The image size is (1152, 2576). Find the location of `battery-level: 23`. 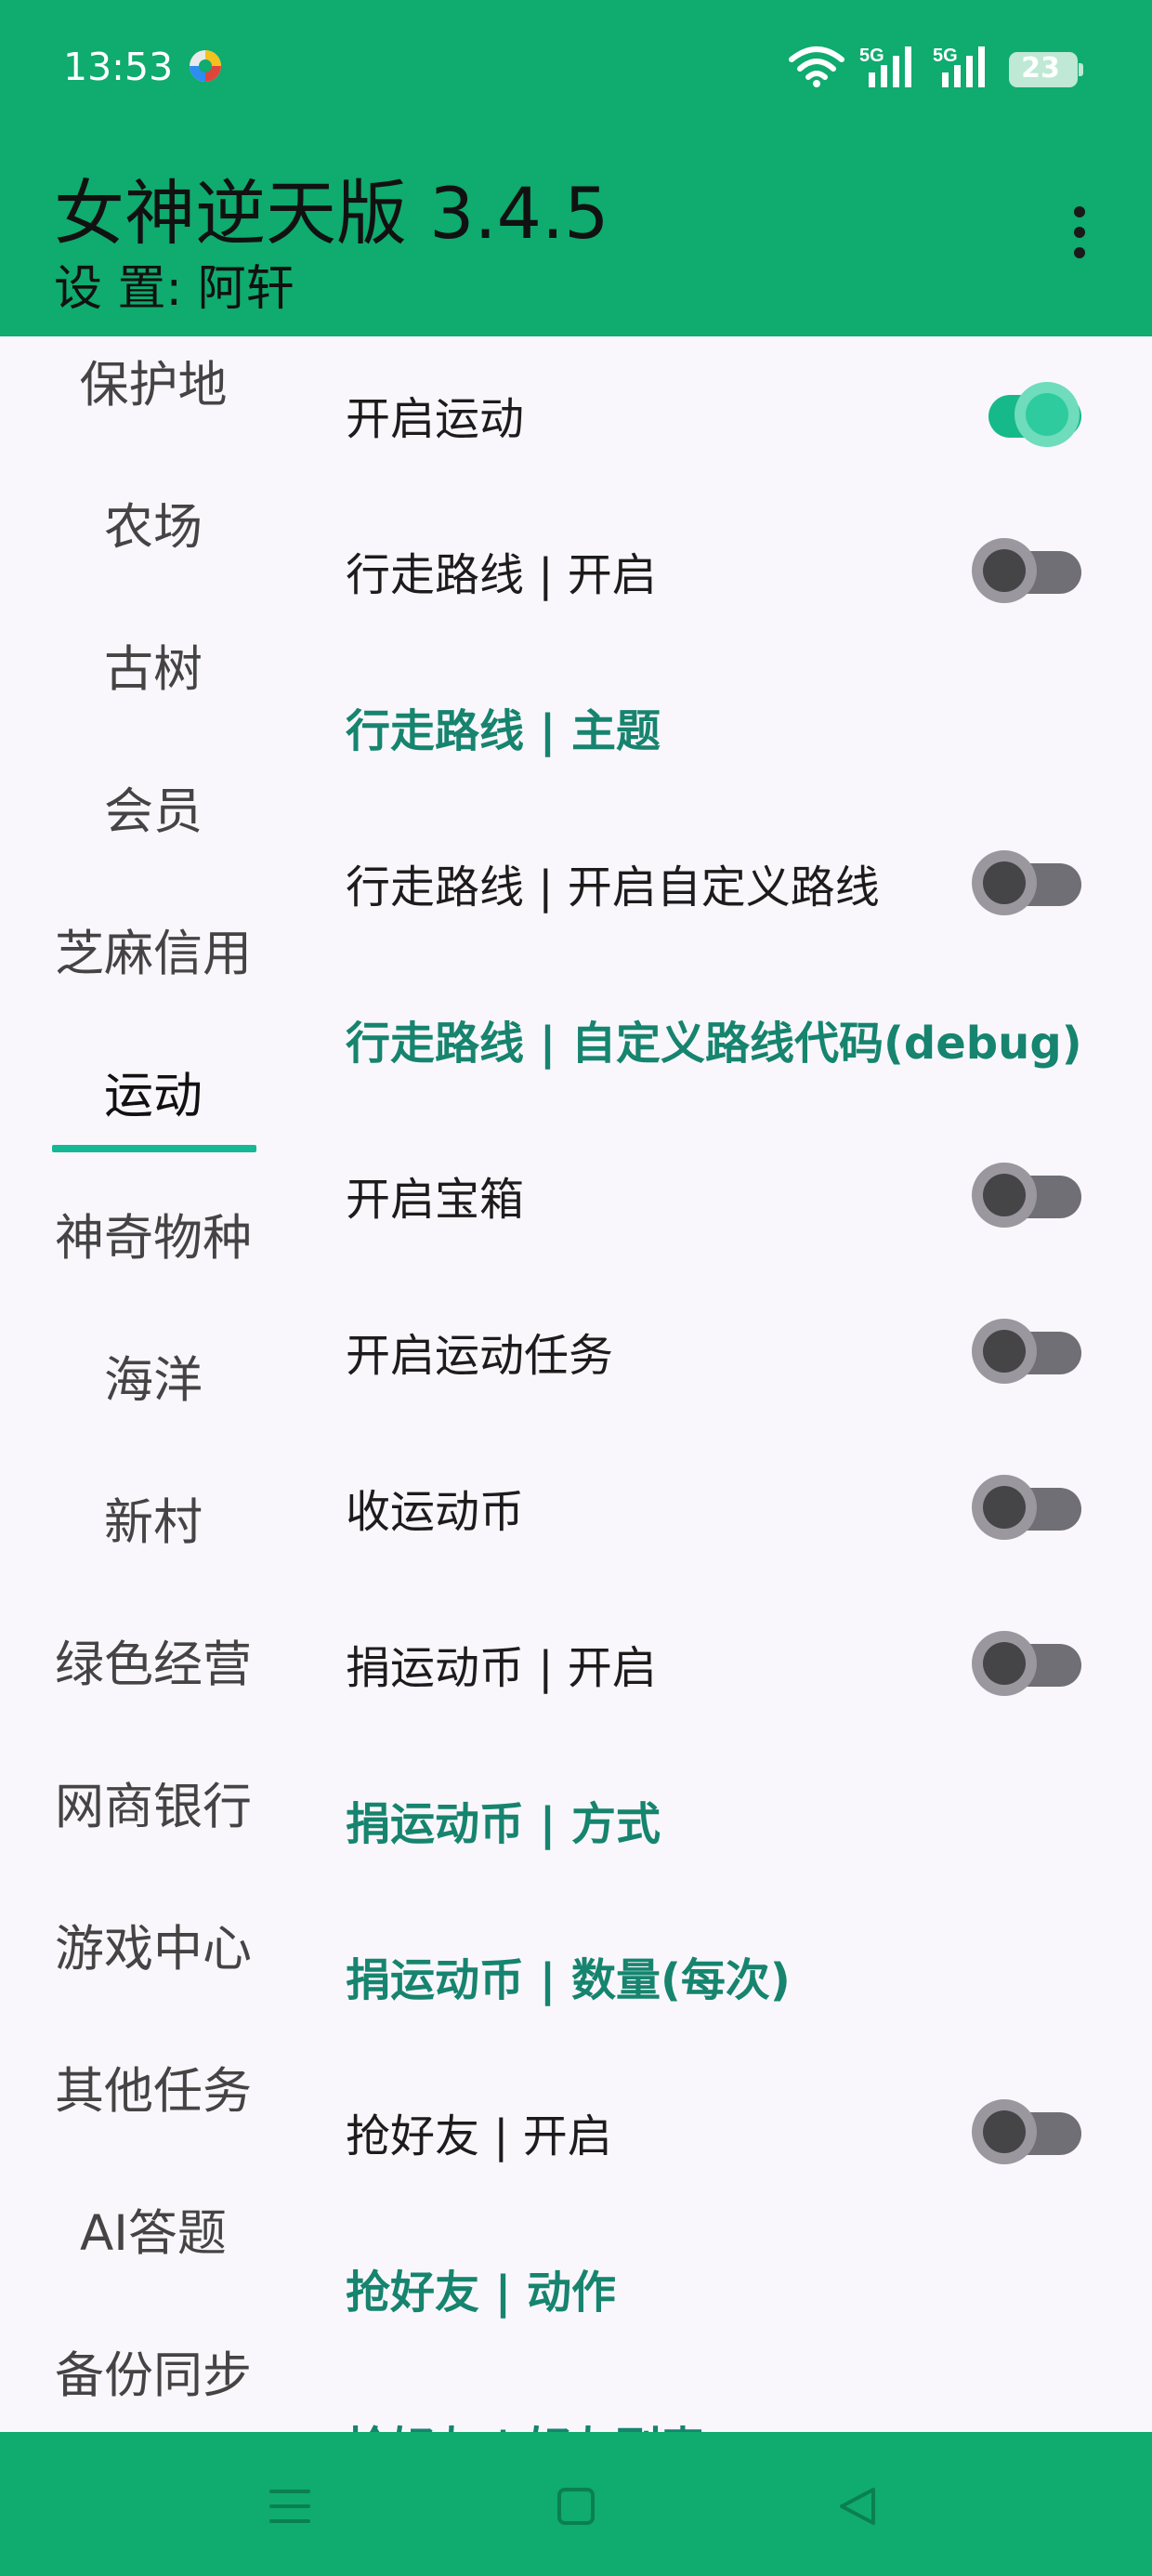

battery-level: 23 is located at coordinates (1040, 68).